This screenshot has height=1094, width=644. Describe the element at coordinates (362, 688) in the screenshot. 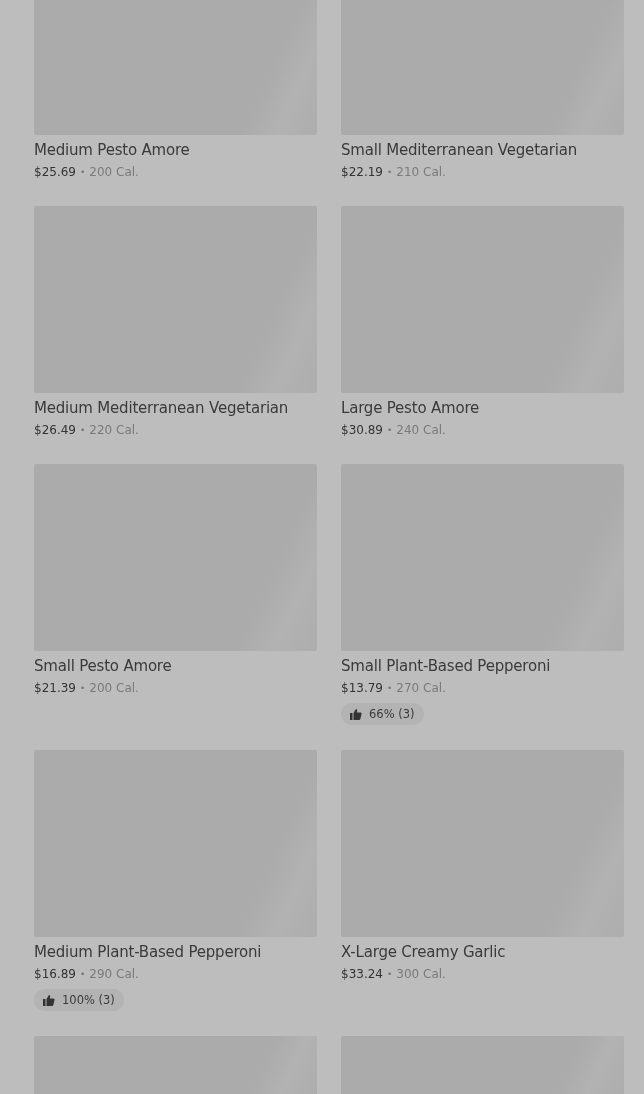

I see `item-price: $13.79` at that location.